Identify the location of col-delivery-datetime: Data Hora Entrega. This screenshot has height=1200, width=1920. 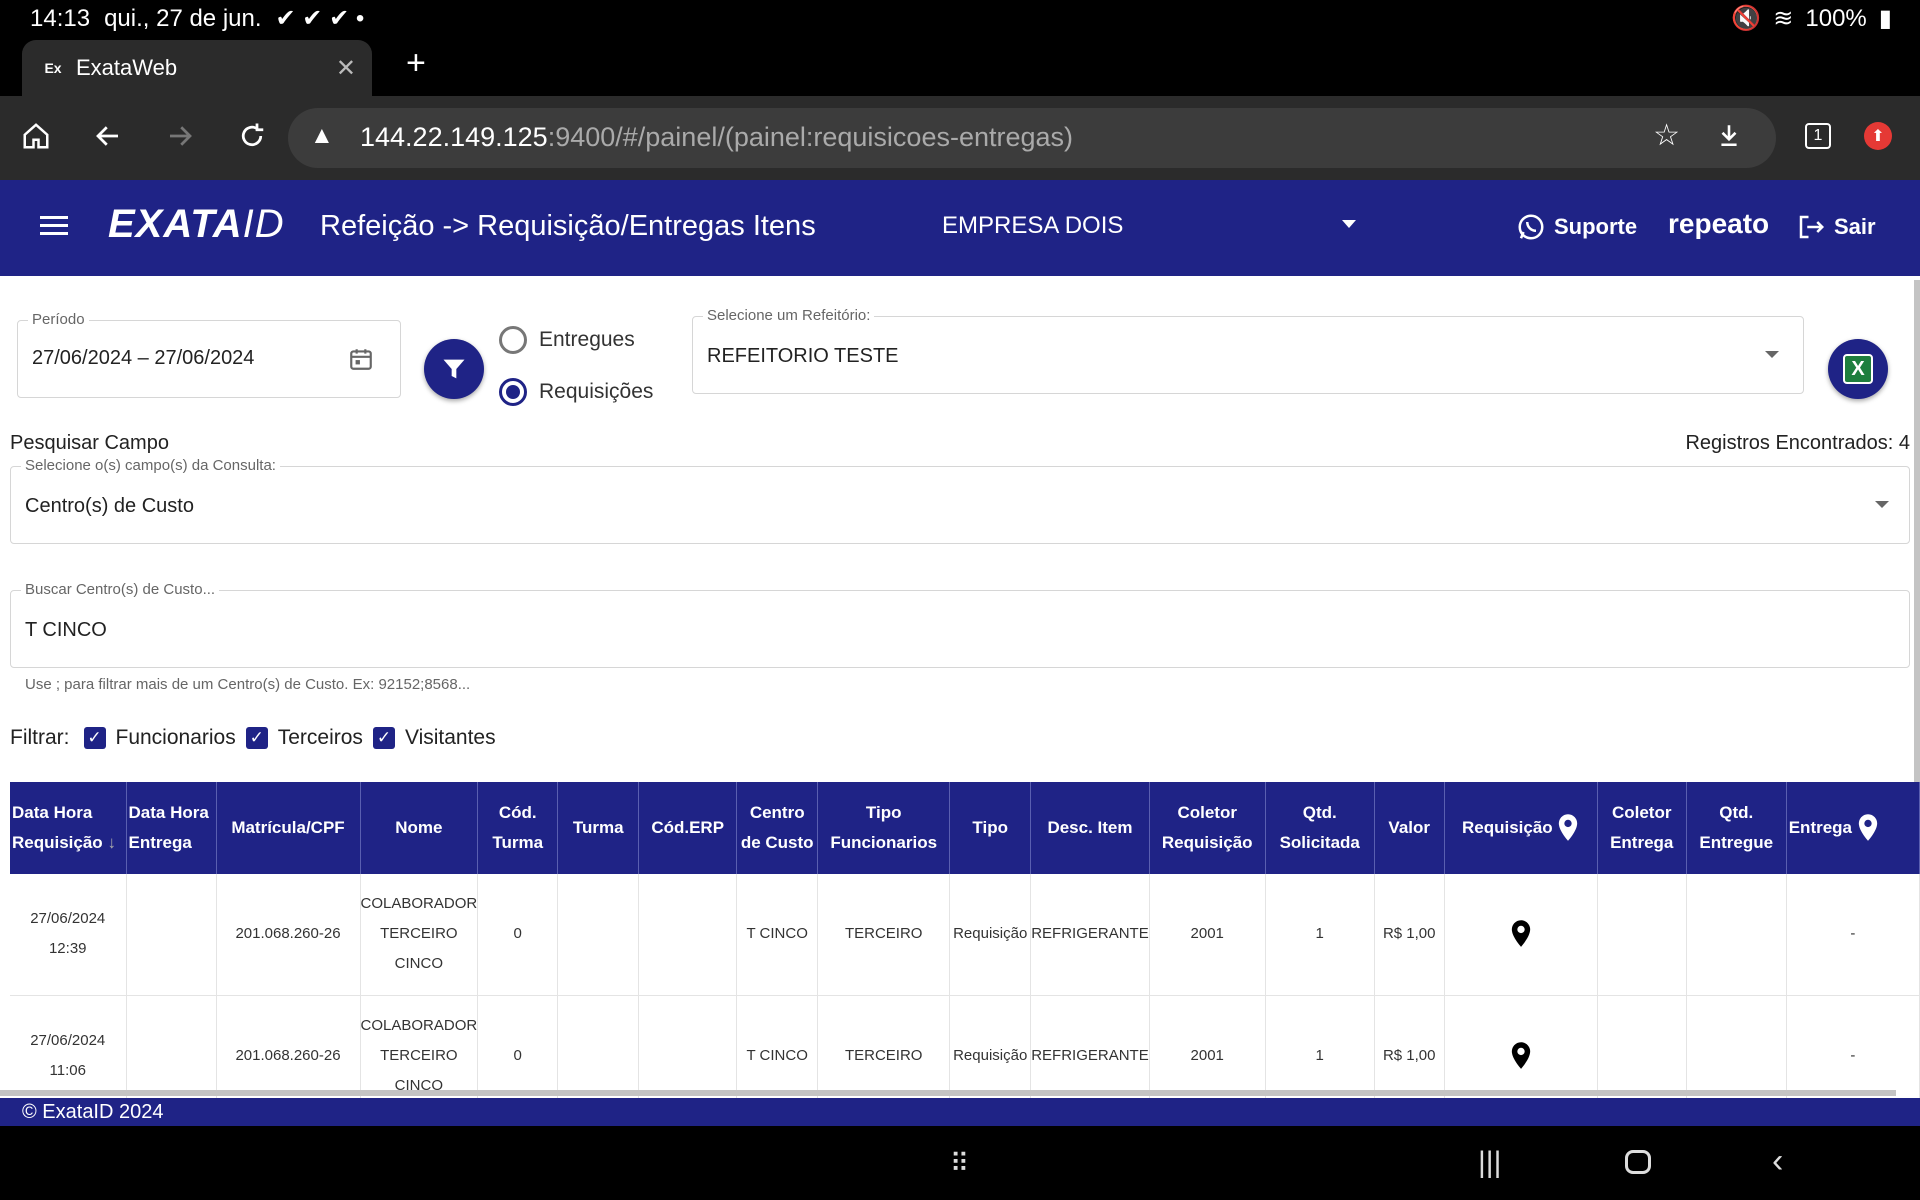
(171, 828).